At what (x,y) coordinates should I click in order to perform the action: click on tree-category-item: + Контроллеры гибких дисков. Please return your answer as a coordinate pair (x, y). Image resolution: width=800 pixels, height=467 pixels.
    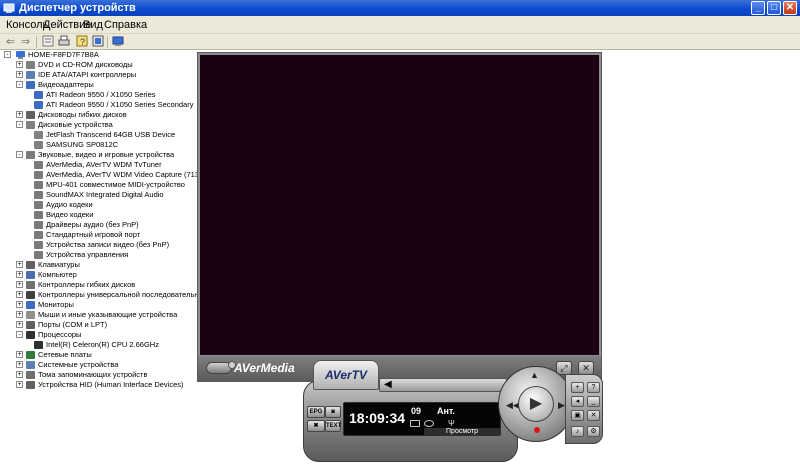
    Looking at the image, I should click on (108, 285).